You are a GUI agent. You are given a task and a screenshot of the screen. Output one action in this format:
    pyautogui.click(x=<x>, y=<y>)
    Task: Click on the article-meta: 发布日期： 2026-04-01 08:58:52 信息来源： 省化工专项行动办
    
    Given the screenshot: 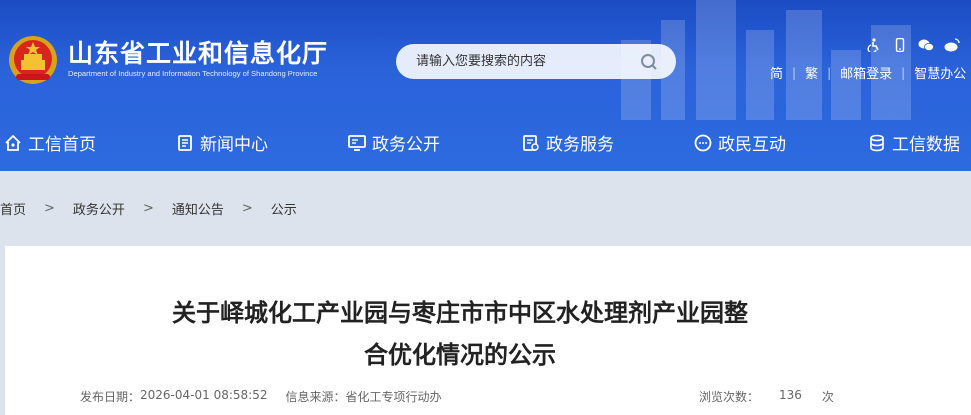 What is the action you would take?
    pyautogui.click(x=261, y=396)
    